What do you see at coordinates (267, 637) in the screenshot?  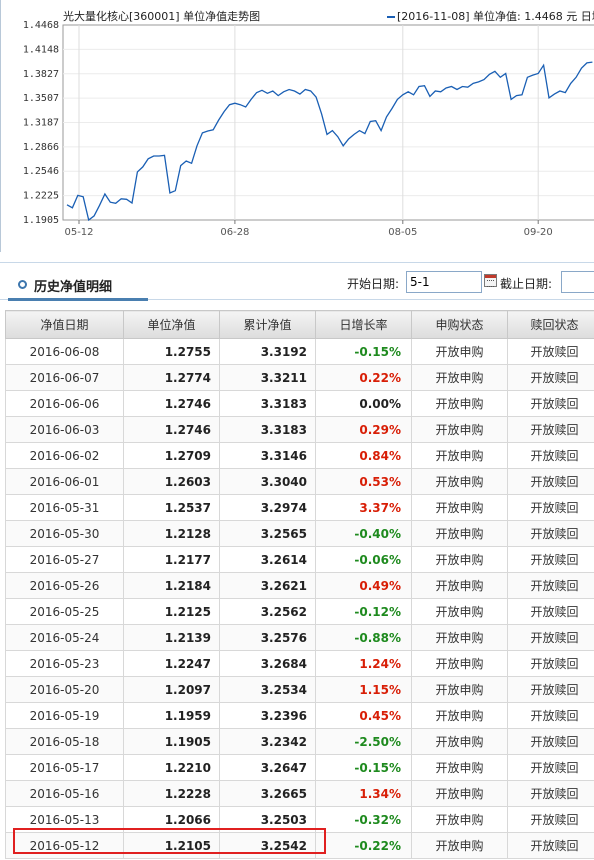 I see `cell-cumulative-nav: 3.2576` at bounding box center [267, 637].